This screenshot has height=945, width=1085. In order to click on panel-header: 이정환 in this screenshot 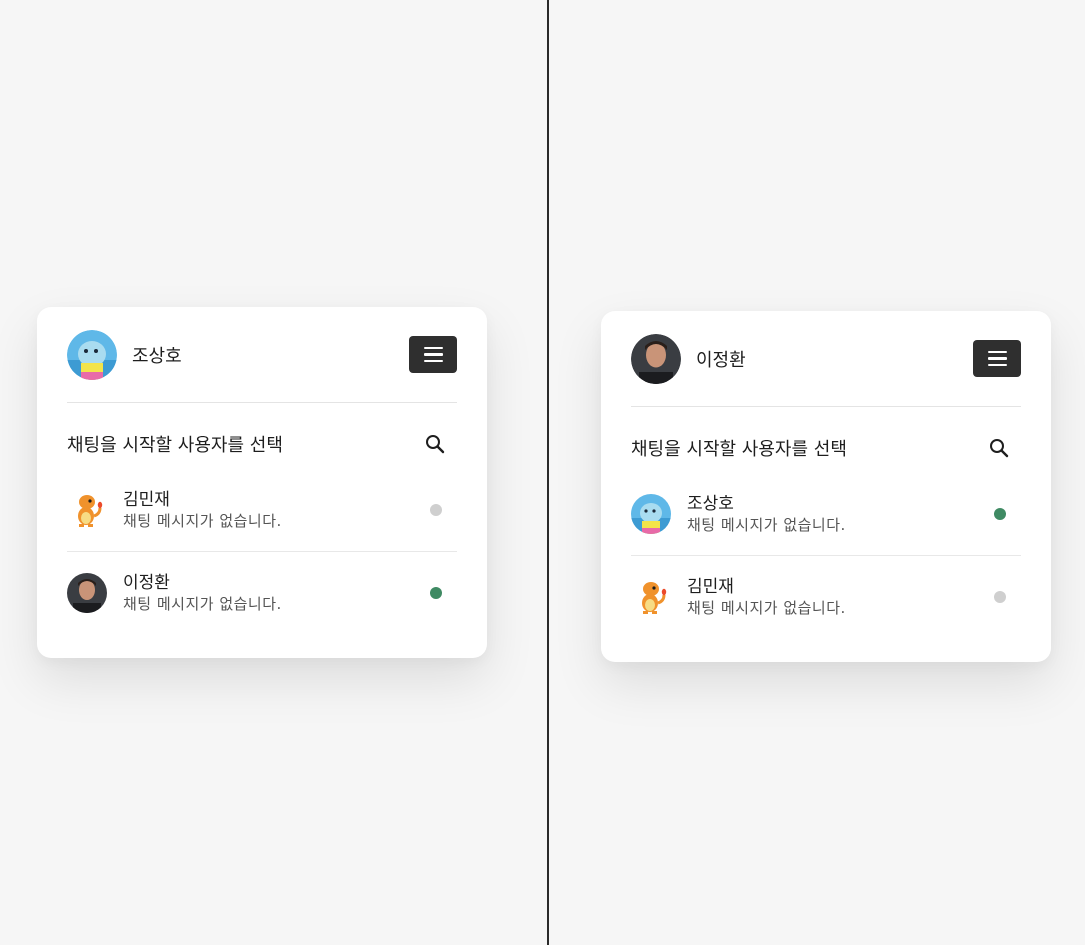, I will do `click(826, 359)`.